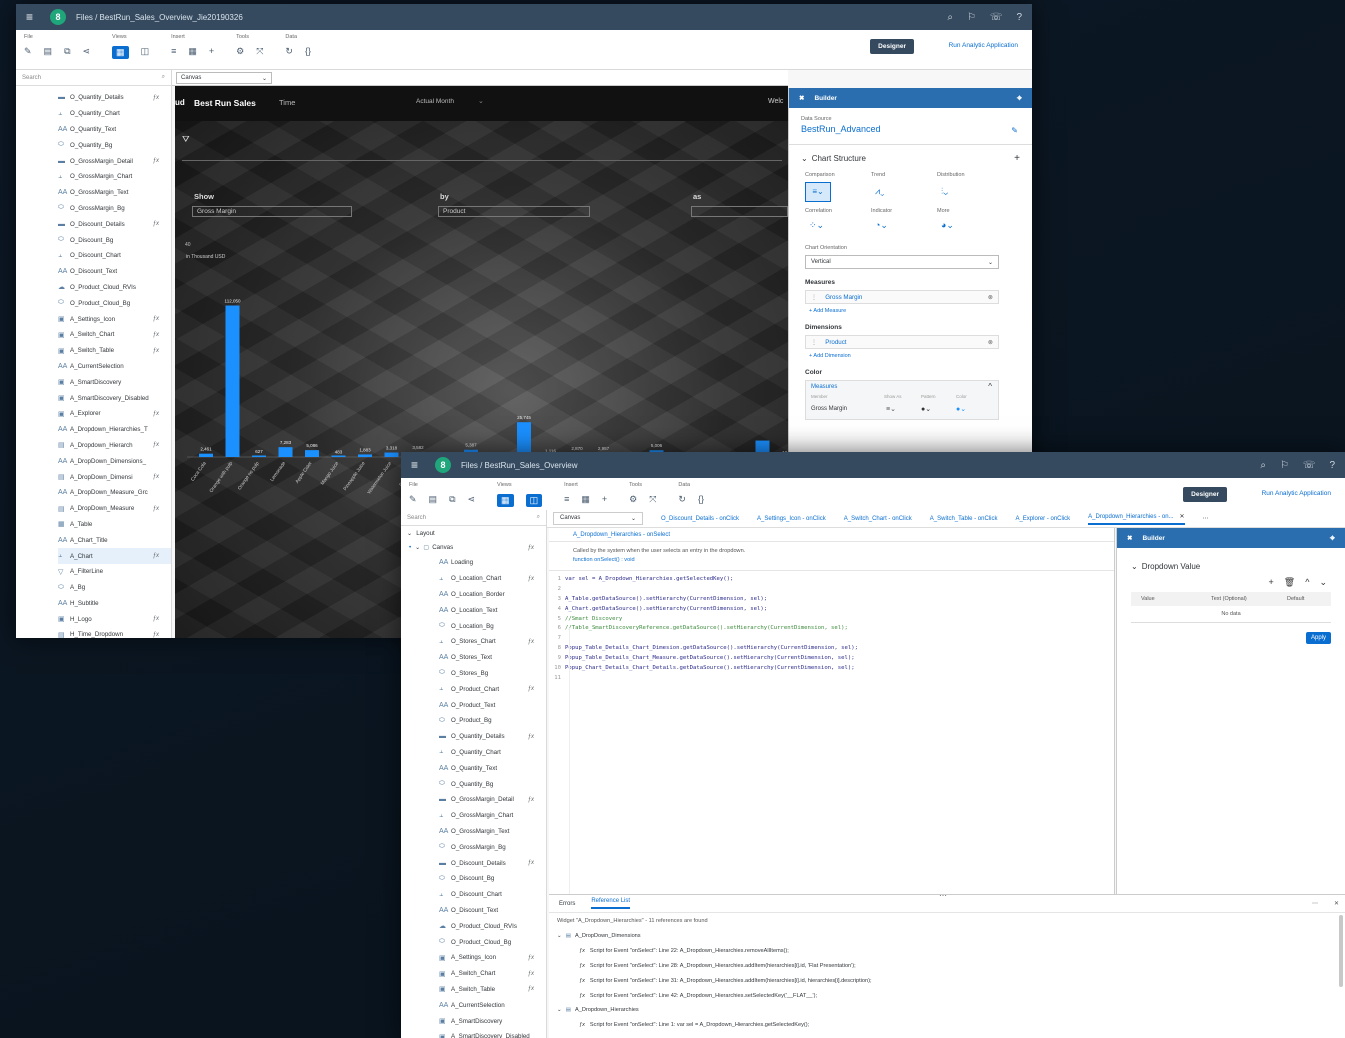 The height and width of the screenshot is (1038, 1345). Describe the element at coordinates (492, 863) in the screenshot. I see `tree-item: ▬ O_Discount_Details ƒx` at that location.